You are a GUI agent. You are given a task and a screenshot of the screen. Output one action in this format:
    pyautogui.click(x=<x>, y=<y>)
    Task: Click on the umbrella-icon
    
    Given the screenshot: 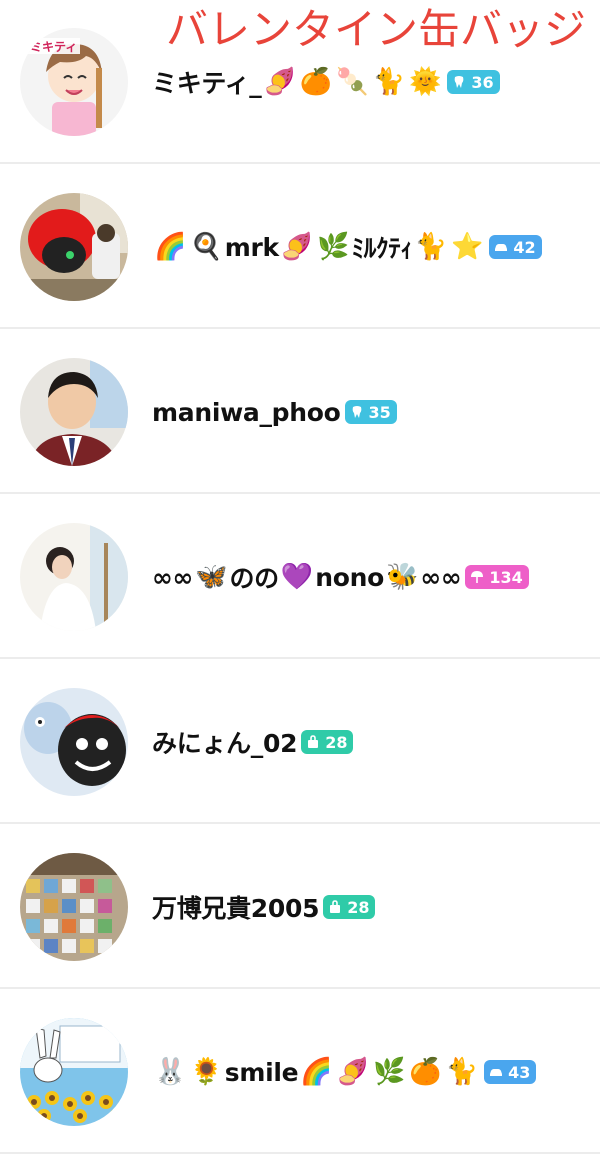 What is the action you would take?
    pyautogui.click(x=479, y=577)
    